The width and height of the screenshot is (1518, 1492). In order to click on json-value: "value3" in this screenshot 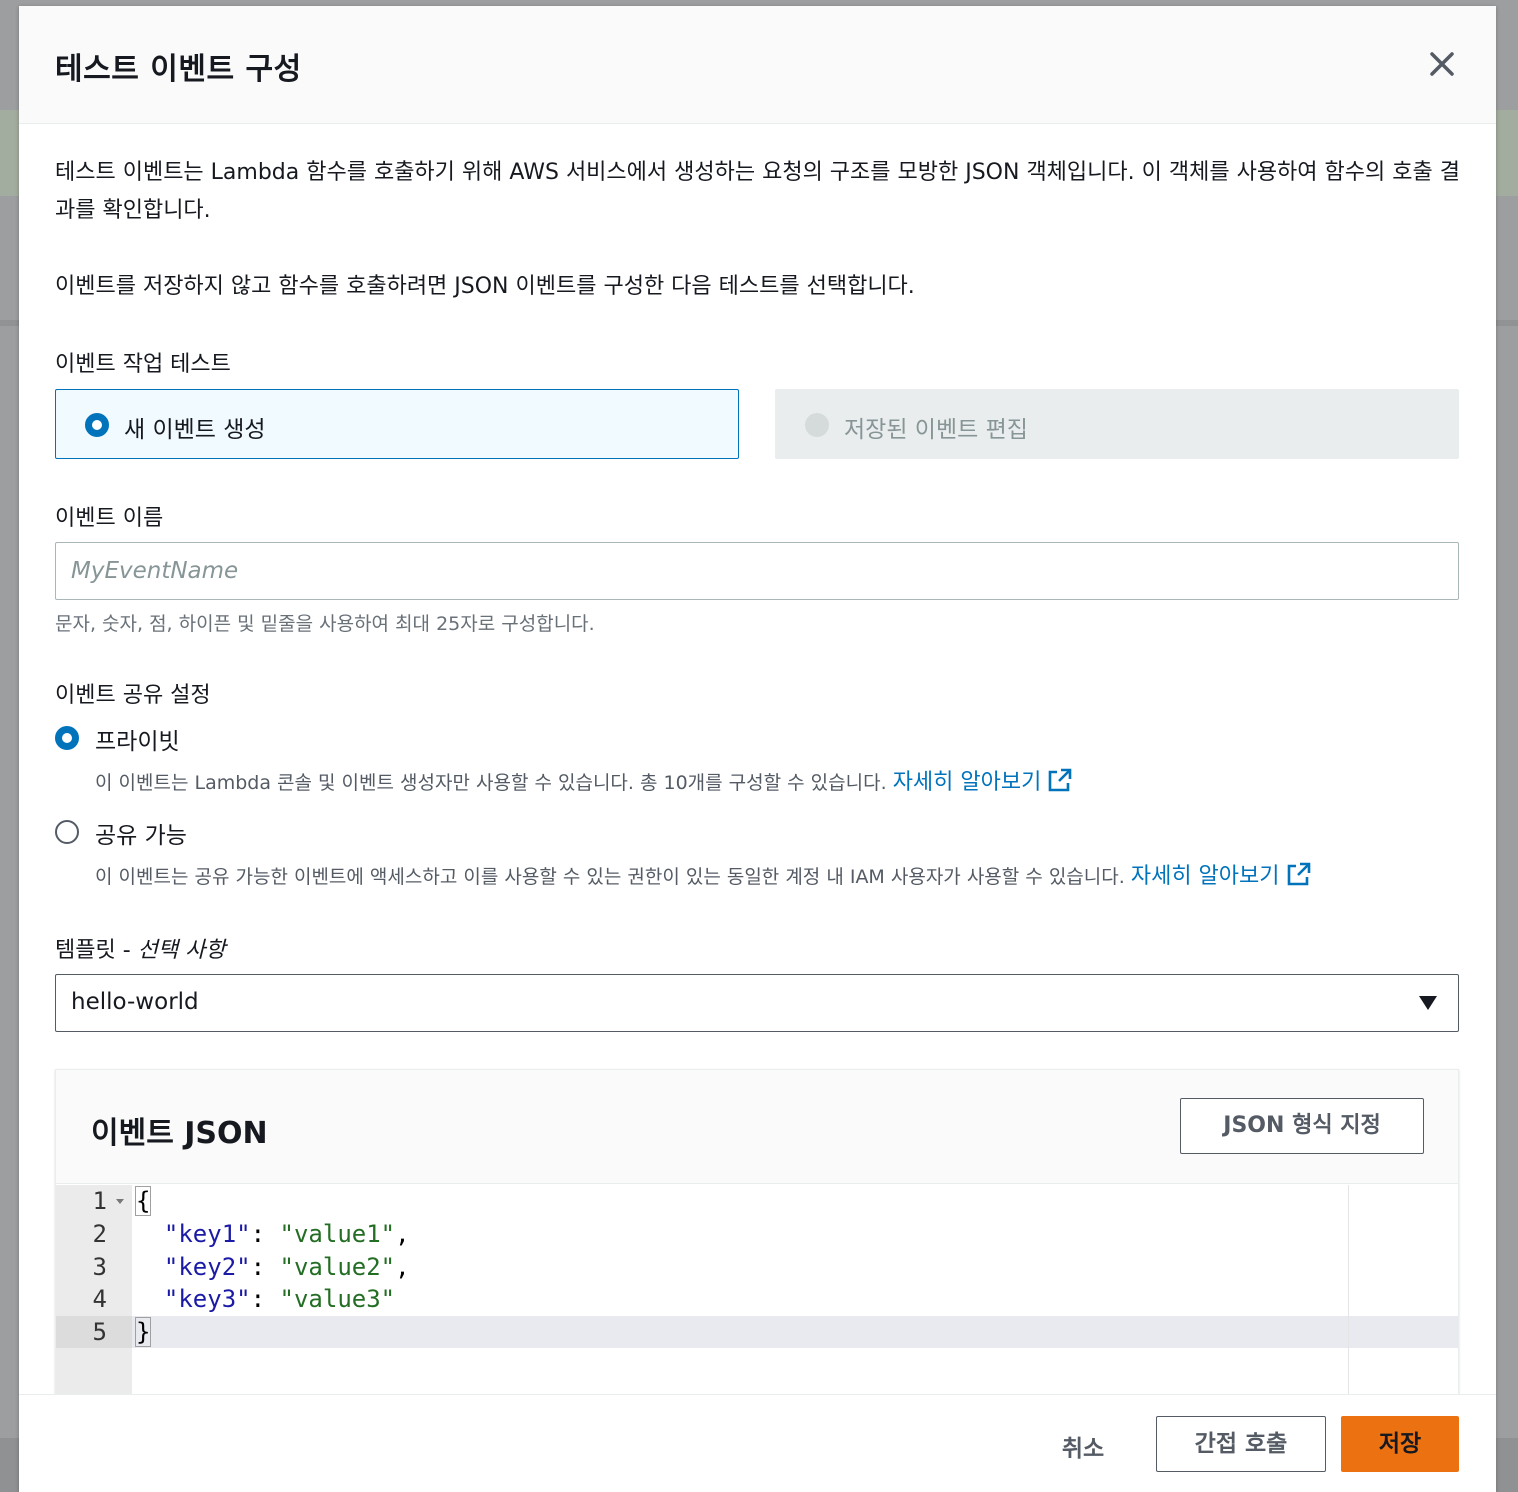, I will do `click(337, 1299)`.